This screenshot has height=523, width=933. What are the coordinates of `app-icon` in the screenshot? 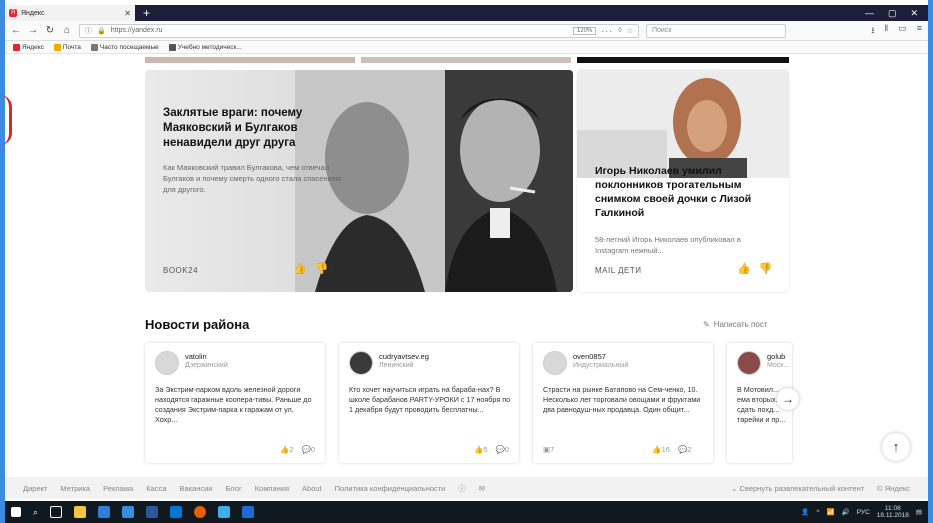 It's located at (224, 512).